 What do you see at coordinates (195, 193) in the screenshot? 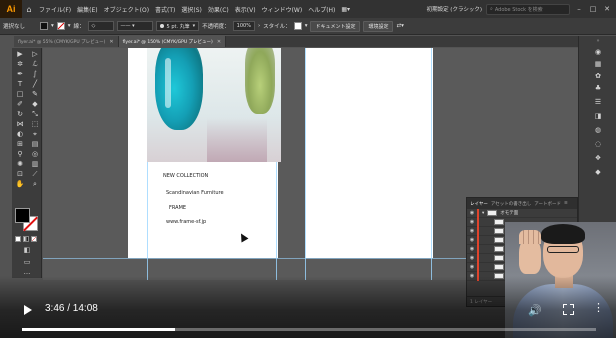
I see `subtitle-text: Scandinavian Furniture` at bounding box center [195, 193].